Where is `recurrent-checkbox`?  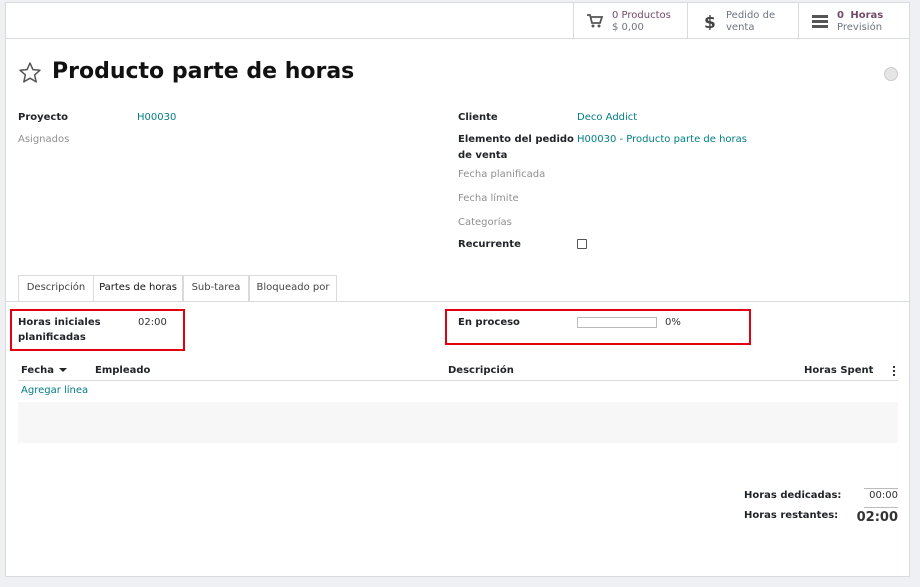
recurrent-checkbox is located at coordinates (582, 244).